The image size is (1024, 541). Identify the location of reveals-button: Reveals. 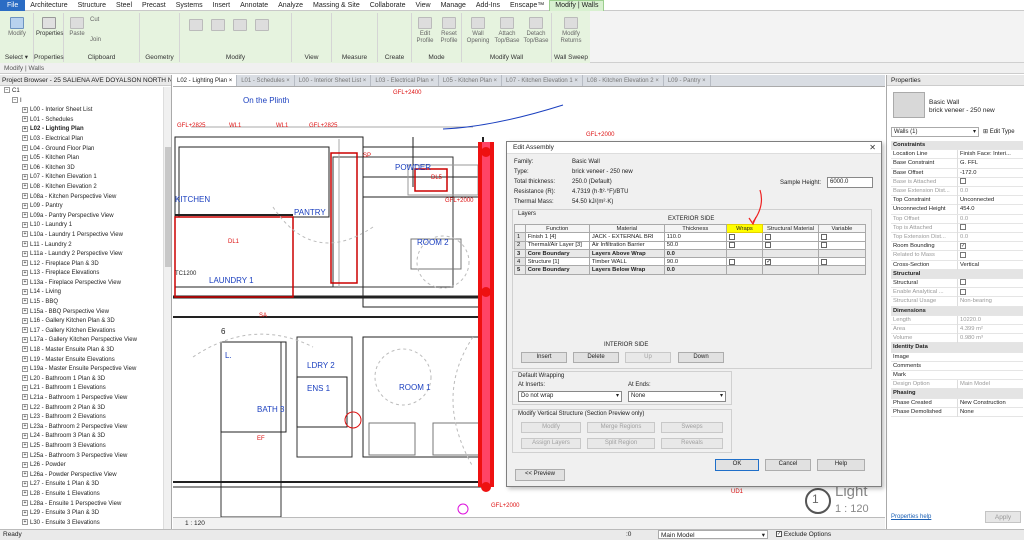
(692, 443).